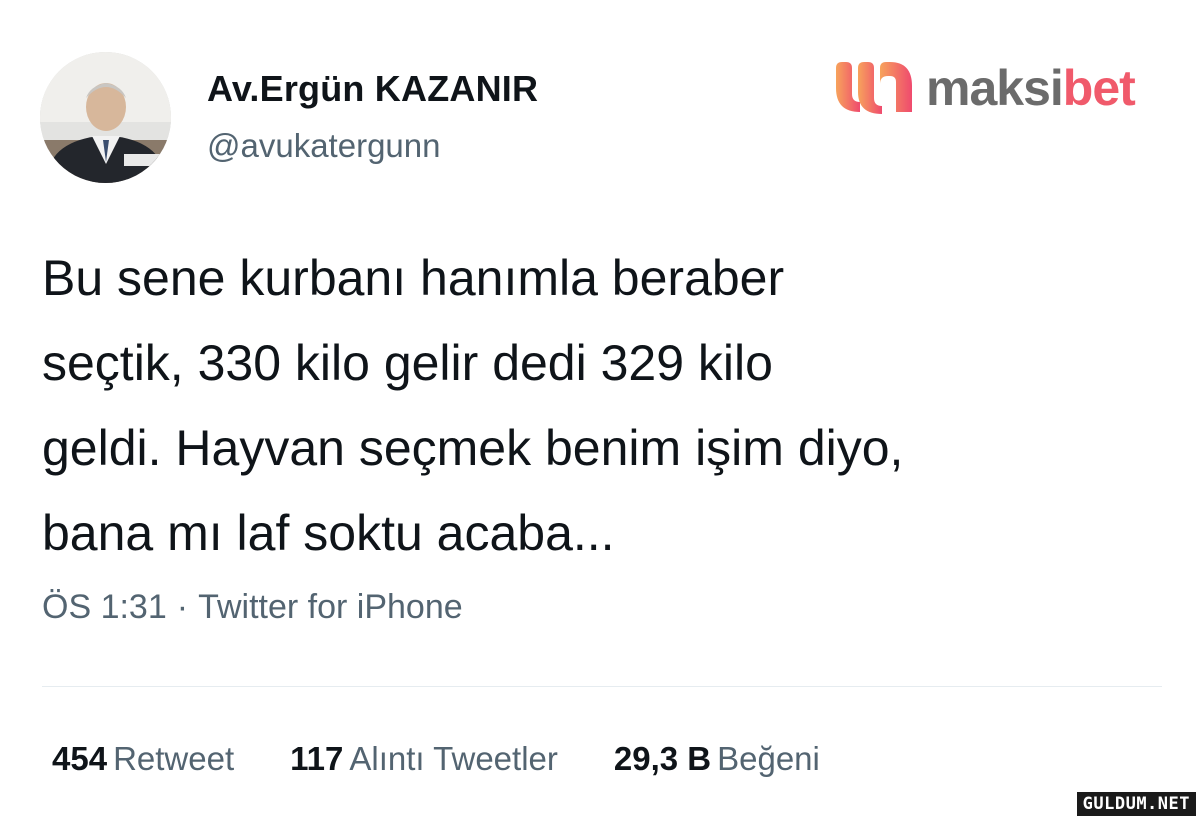 The height and width of the screenshot is (818, 1200). What do you see at coordinates (1136, 804) in the screenshot?
I see `site-watermark: GULDUM.NET` at bounding box center [1136, 804].